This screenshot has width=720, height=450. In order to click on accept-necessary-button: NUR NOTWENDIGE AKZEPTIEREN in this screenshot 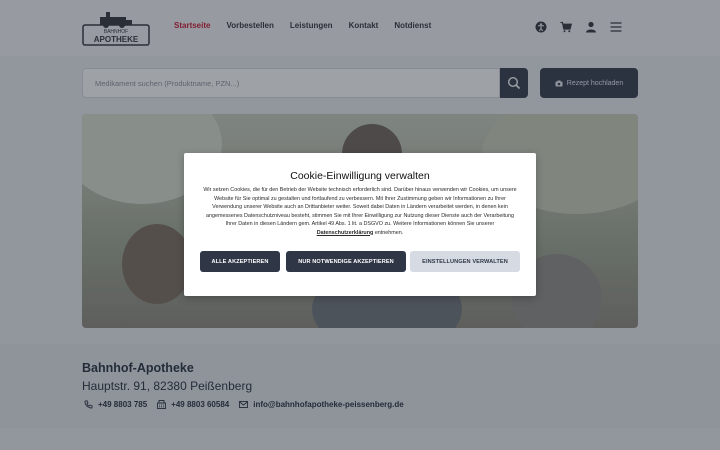, I will do `click(346, 261)`.